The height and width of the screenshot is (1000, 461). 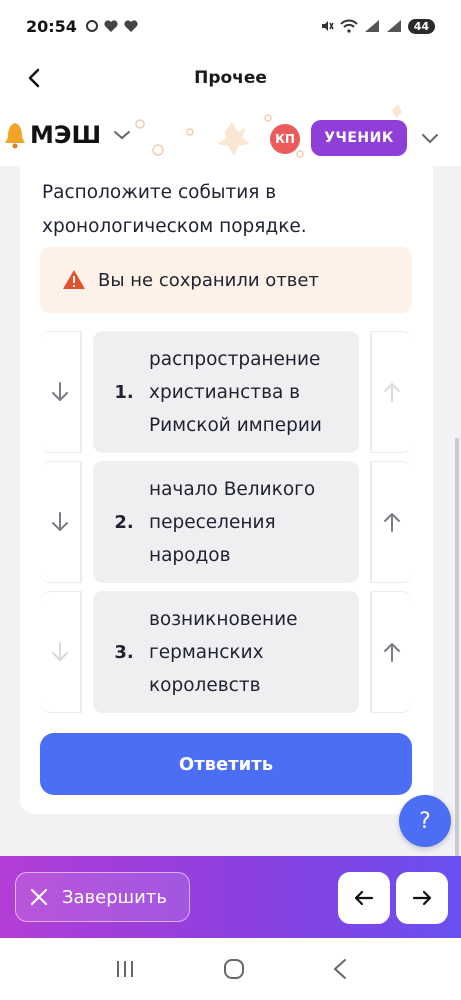 I want to click on scrollbar, so click(x=457, y=647).